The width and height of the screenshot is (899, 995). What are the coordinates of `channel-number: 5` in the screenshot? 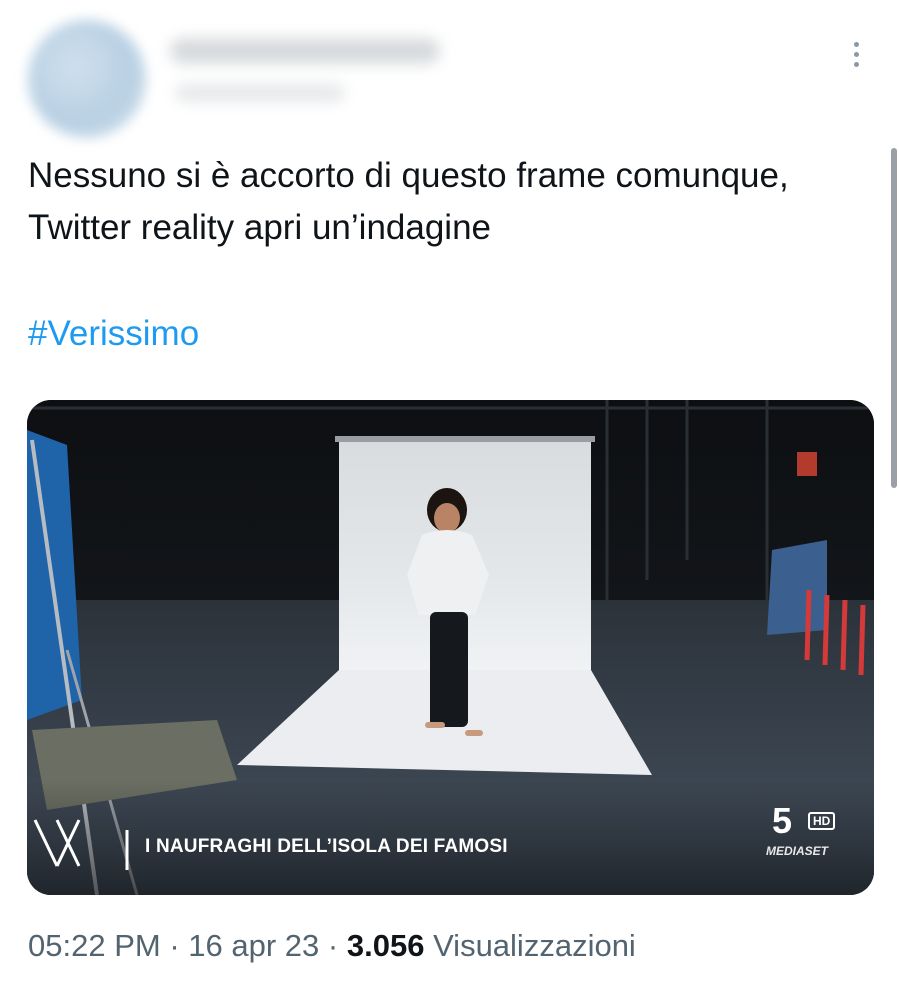 It's located at (782, 820).